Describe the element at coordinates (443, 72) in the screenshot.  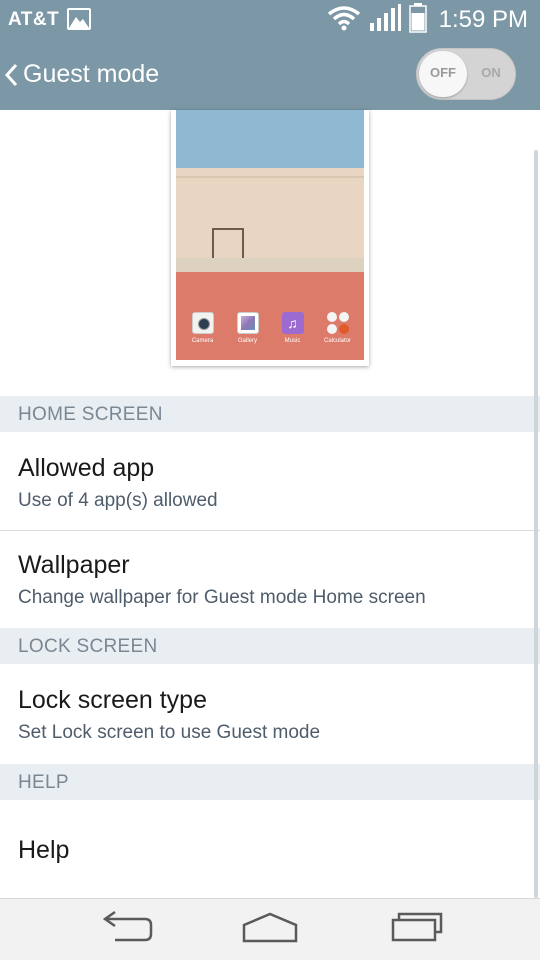
I see `toggle-off-label: OFF` at that location.